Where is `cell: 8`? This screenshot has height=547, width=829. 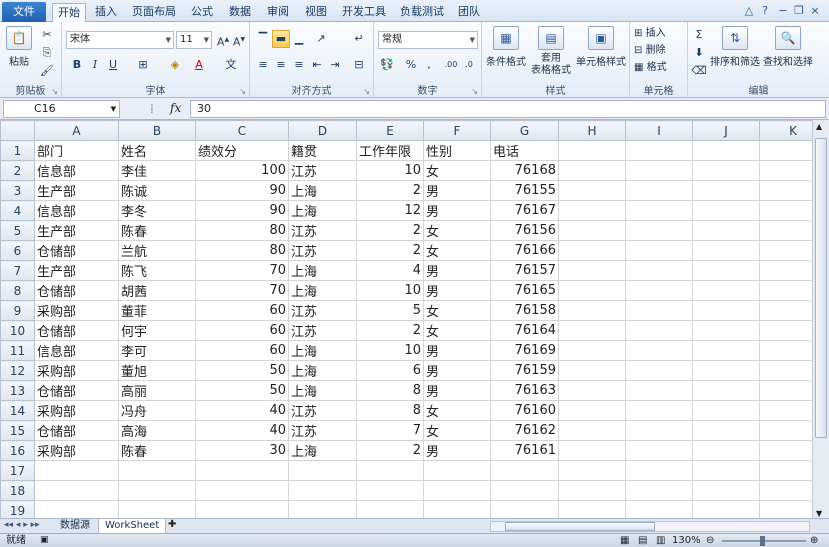 cell: 8 is located at coordinates (390, 390).